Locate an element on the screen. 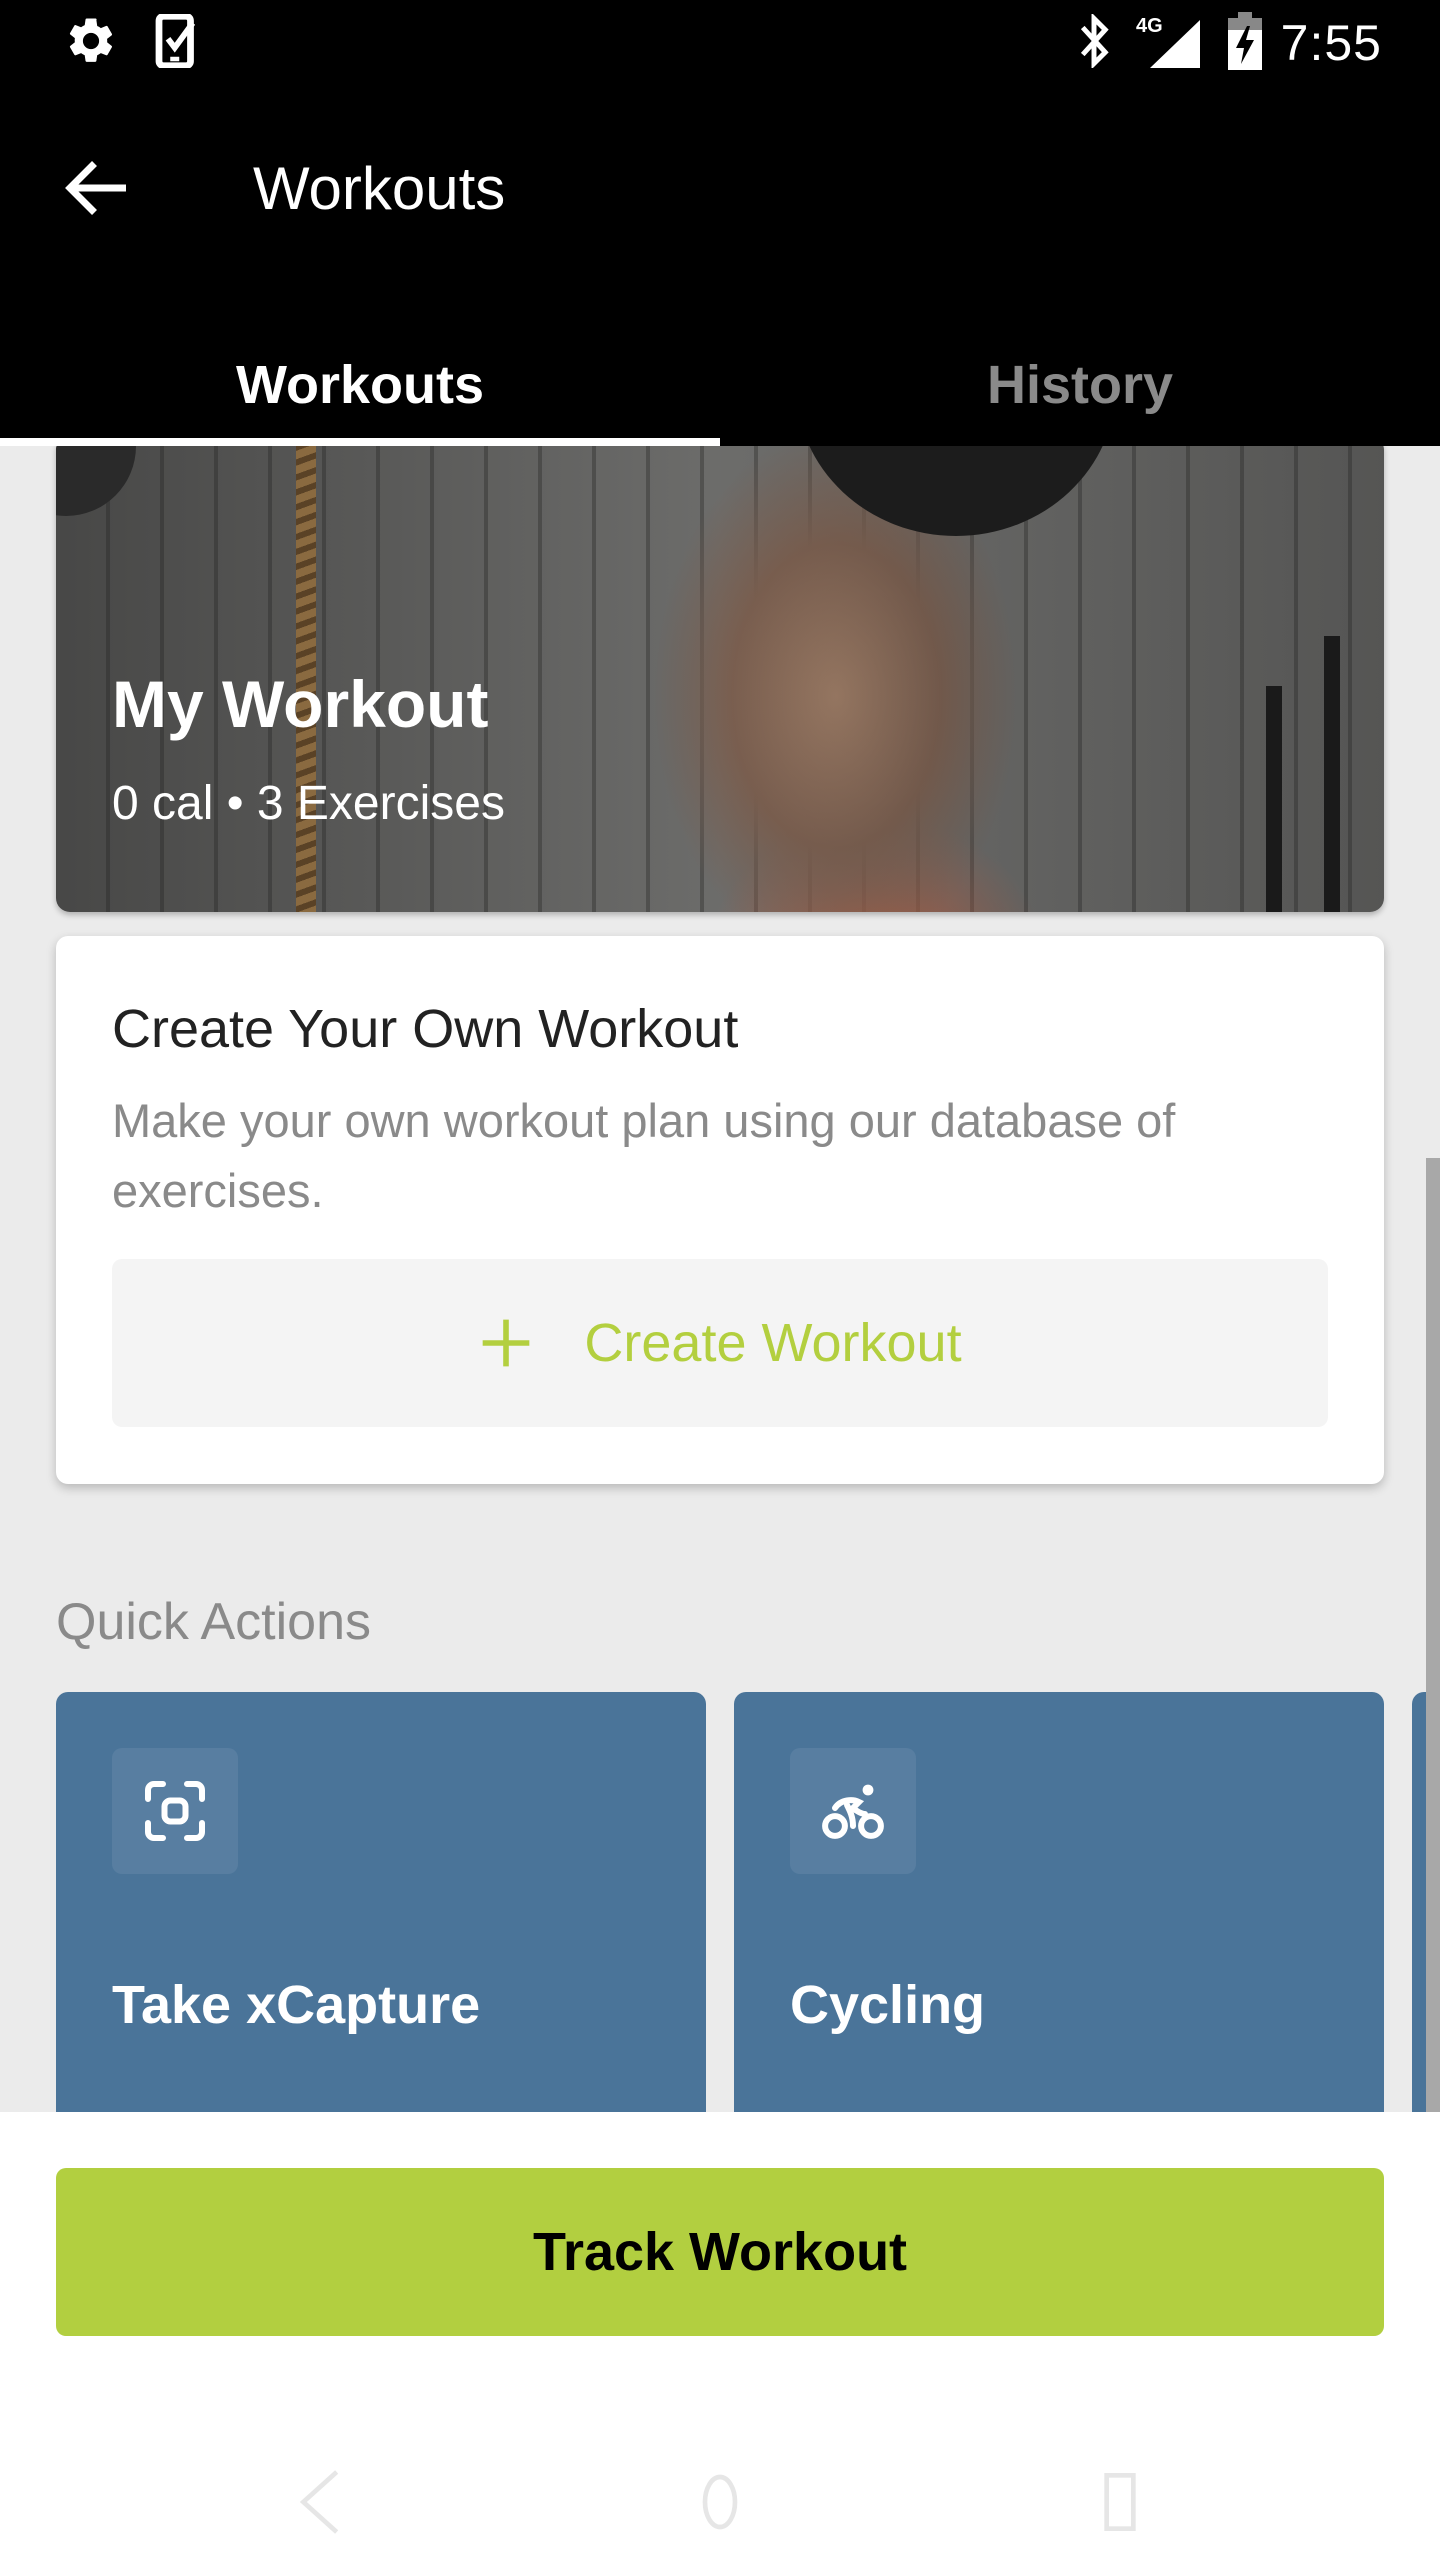 The width and height of the screenshot is (1440, 2560). track-workout-button: Track Workout is located at coordinates (720, 2252).